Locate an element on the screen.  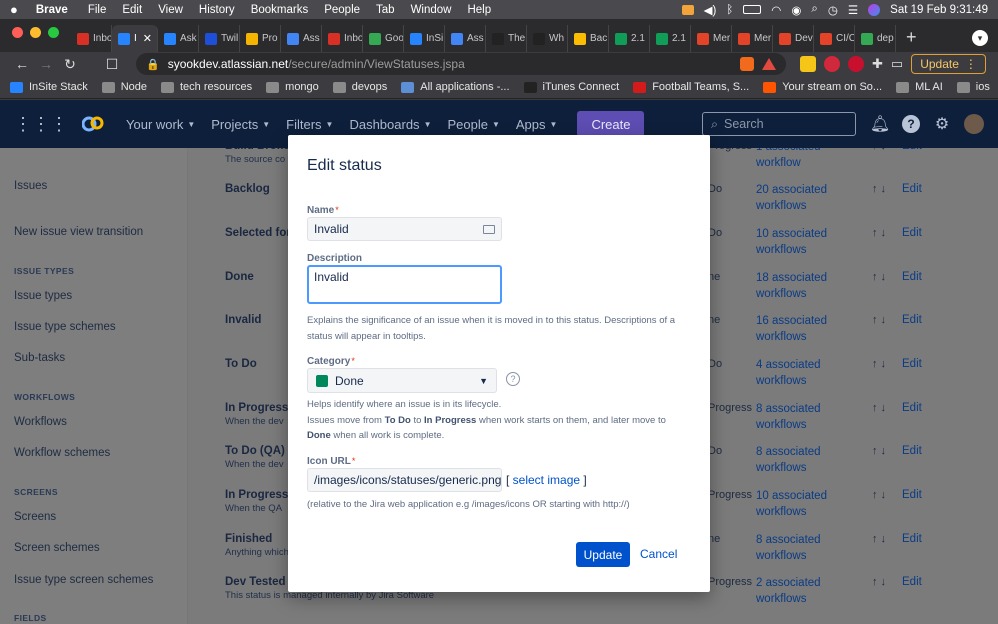
siri-icon is located at coordinates (874, 9).